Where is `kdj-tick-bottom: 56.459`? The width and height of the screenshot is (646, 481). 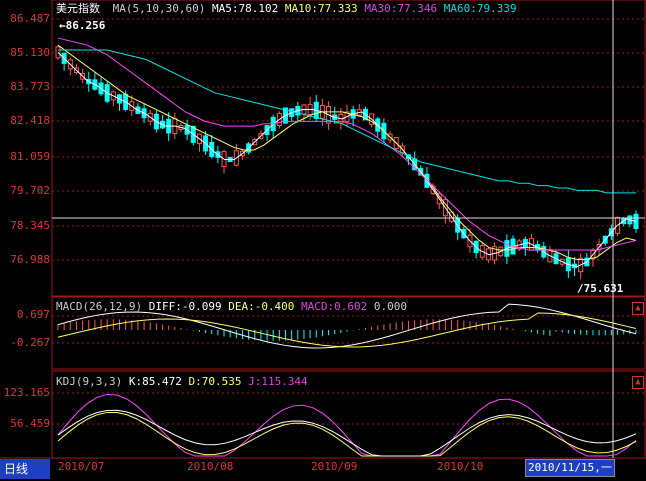 kdj-tick-bottom: 56.459 is located at coordinates (30, 423).